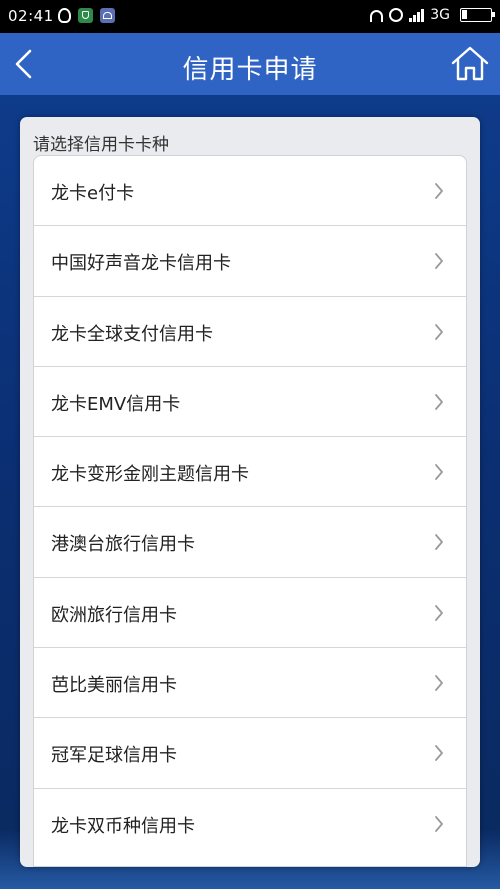 The image size is (500, 889). Describe the element at coordinates (250, 332) in the screenshot. I see `list-item: 龙卡全球支付信用卡` at that location.